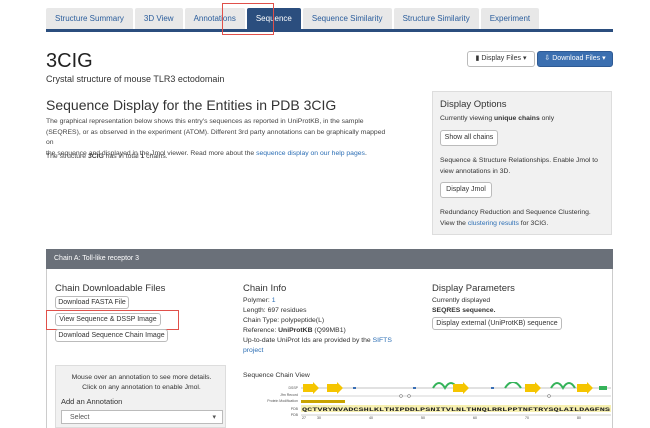 The width and height of the screenshot is (650, 428). I want to click on viewing-text: Currently viewing unique chains only, so click(497, 118).